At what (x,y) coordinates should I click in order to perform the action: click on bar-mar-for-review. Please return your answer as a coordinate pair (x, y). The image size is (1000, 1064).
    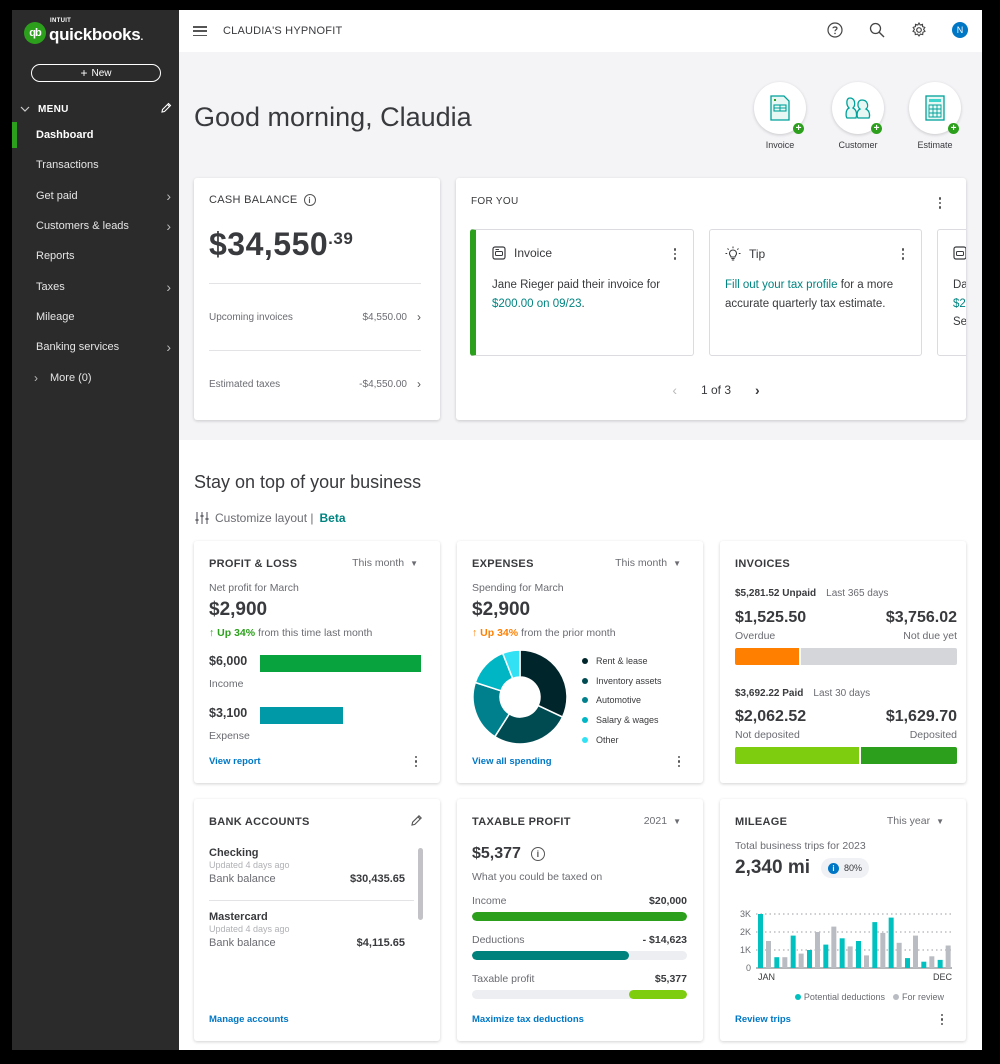
    Looking at the image, I should click on (801, 960).